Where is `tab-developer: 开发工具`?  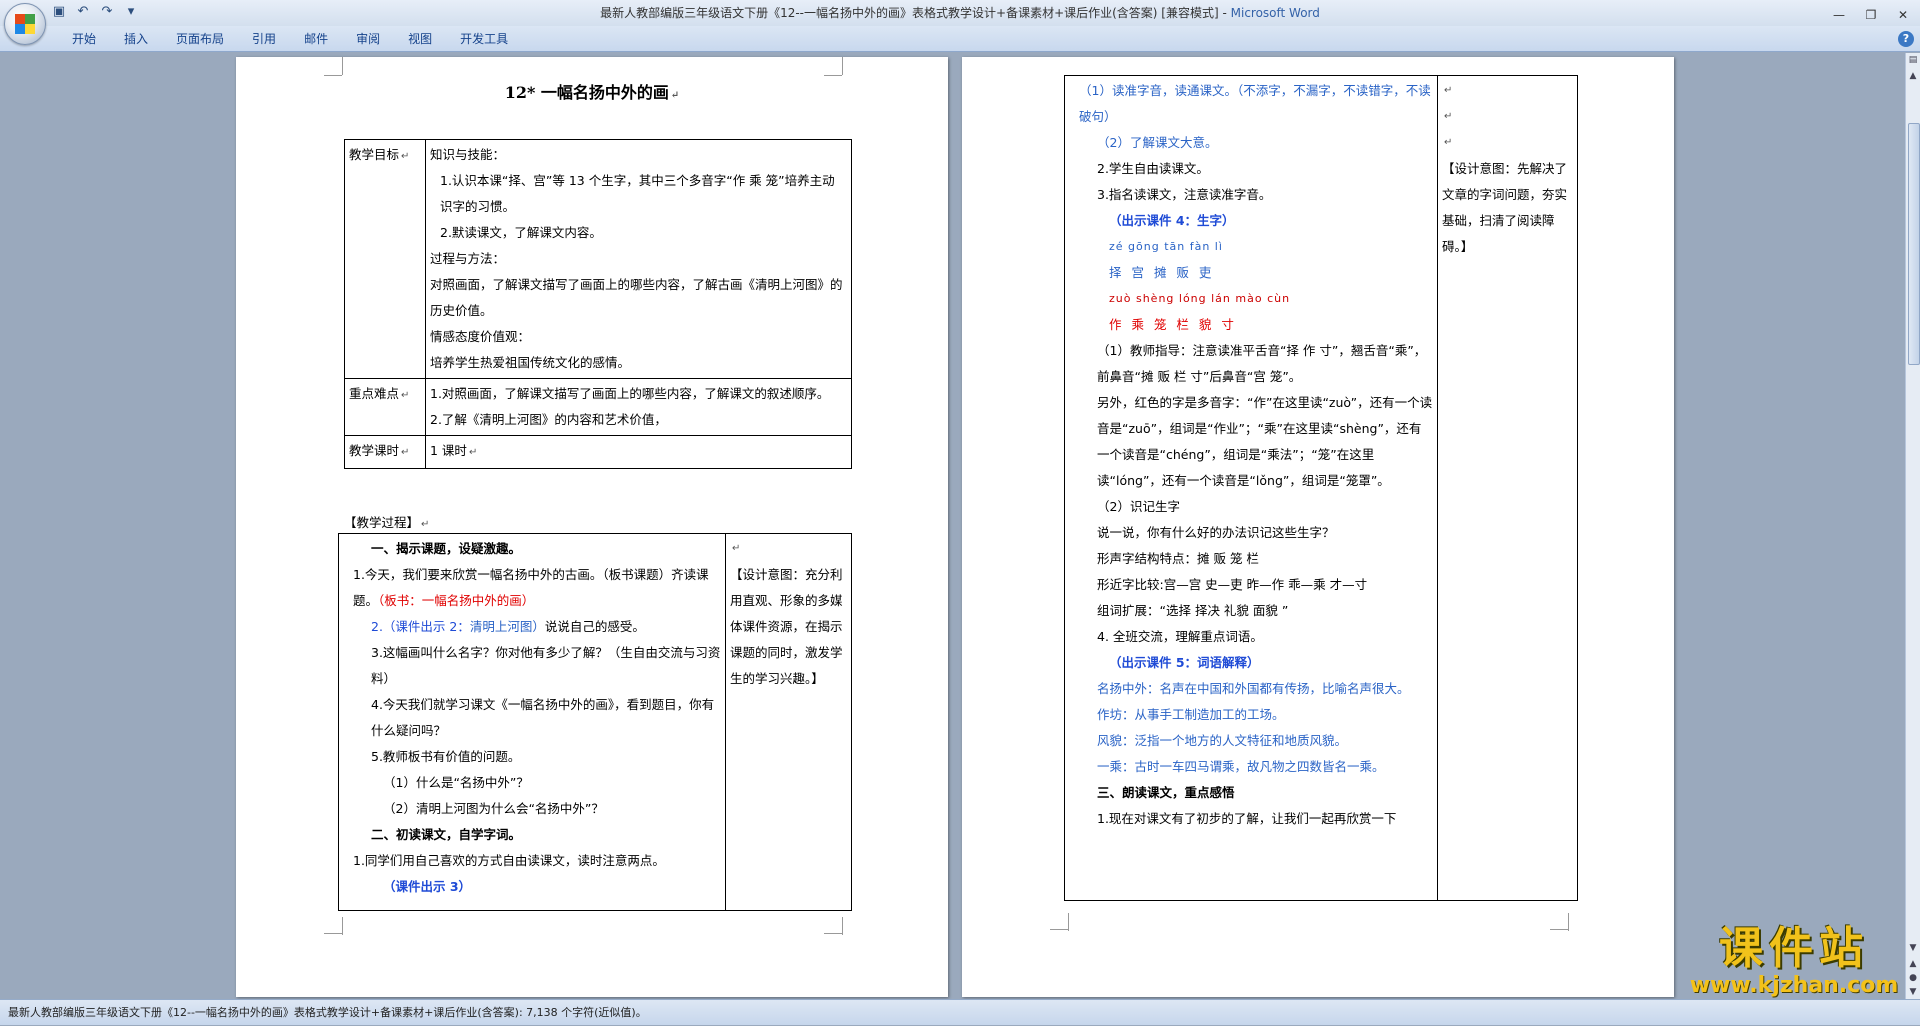 tab-developer: 开发工具 is located at coordinates (484, 38).